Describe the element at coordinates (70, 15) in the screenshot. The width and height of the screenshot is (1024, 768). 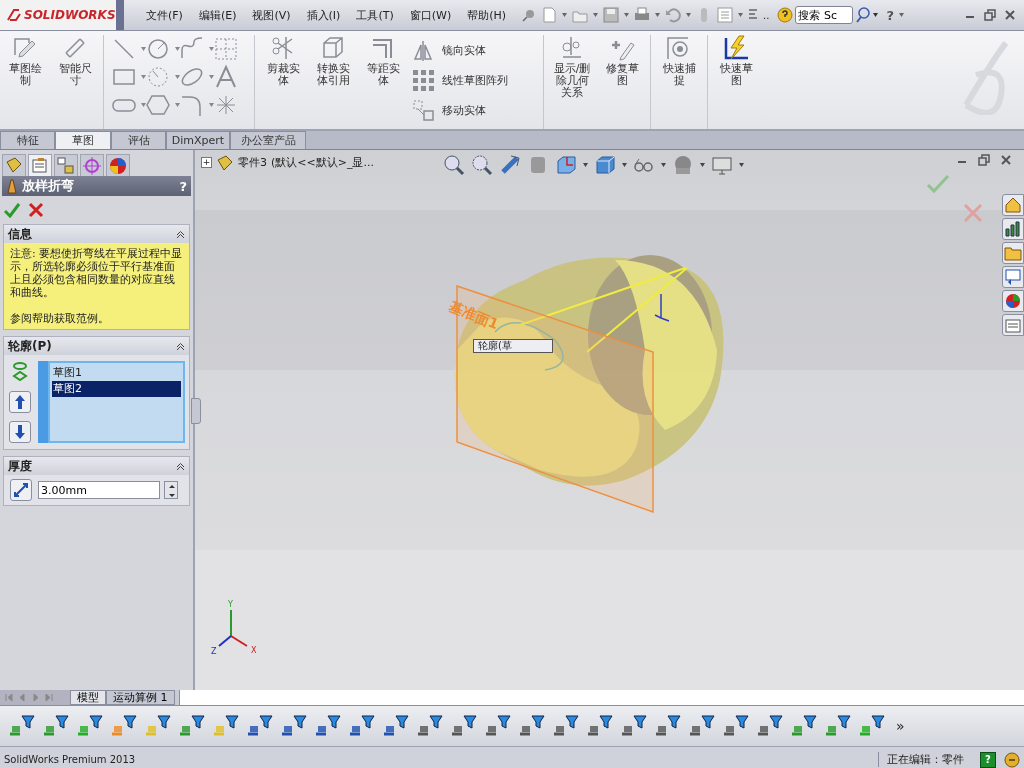
I see `logo-text: SOLIDWORKS` at that location.